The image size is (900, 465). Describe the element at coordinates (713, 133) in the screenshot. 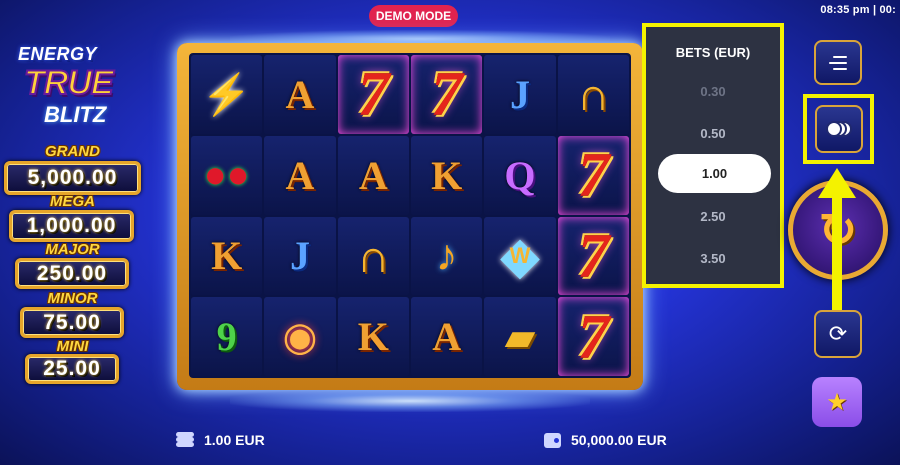

I see `bet-option: 0.50` at that location.